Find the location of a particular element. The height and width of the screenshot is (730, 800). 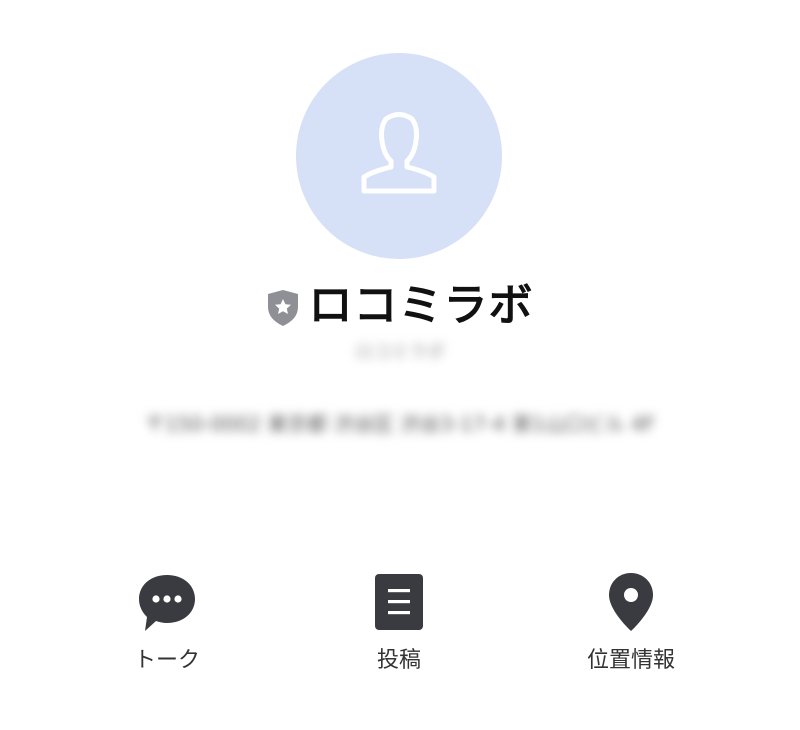

status-message: ロコミラボ is located at coordinates (400, 352).